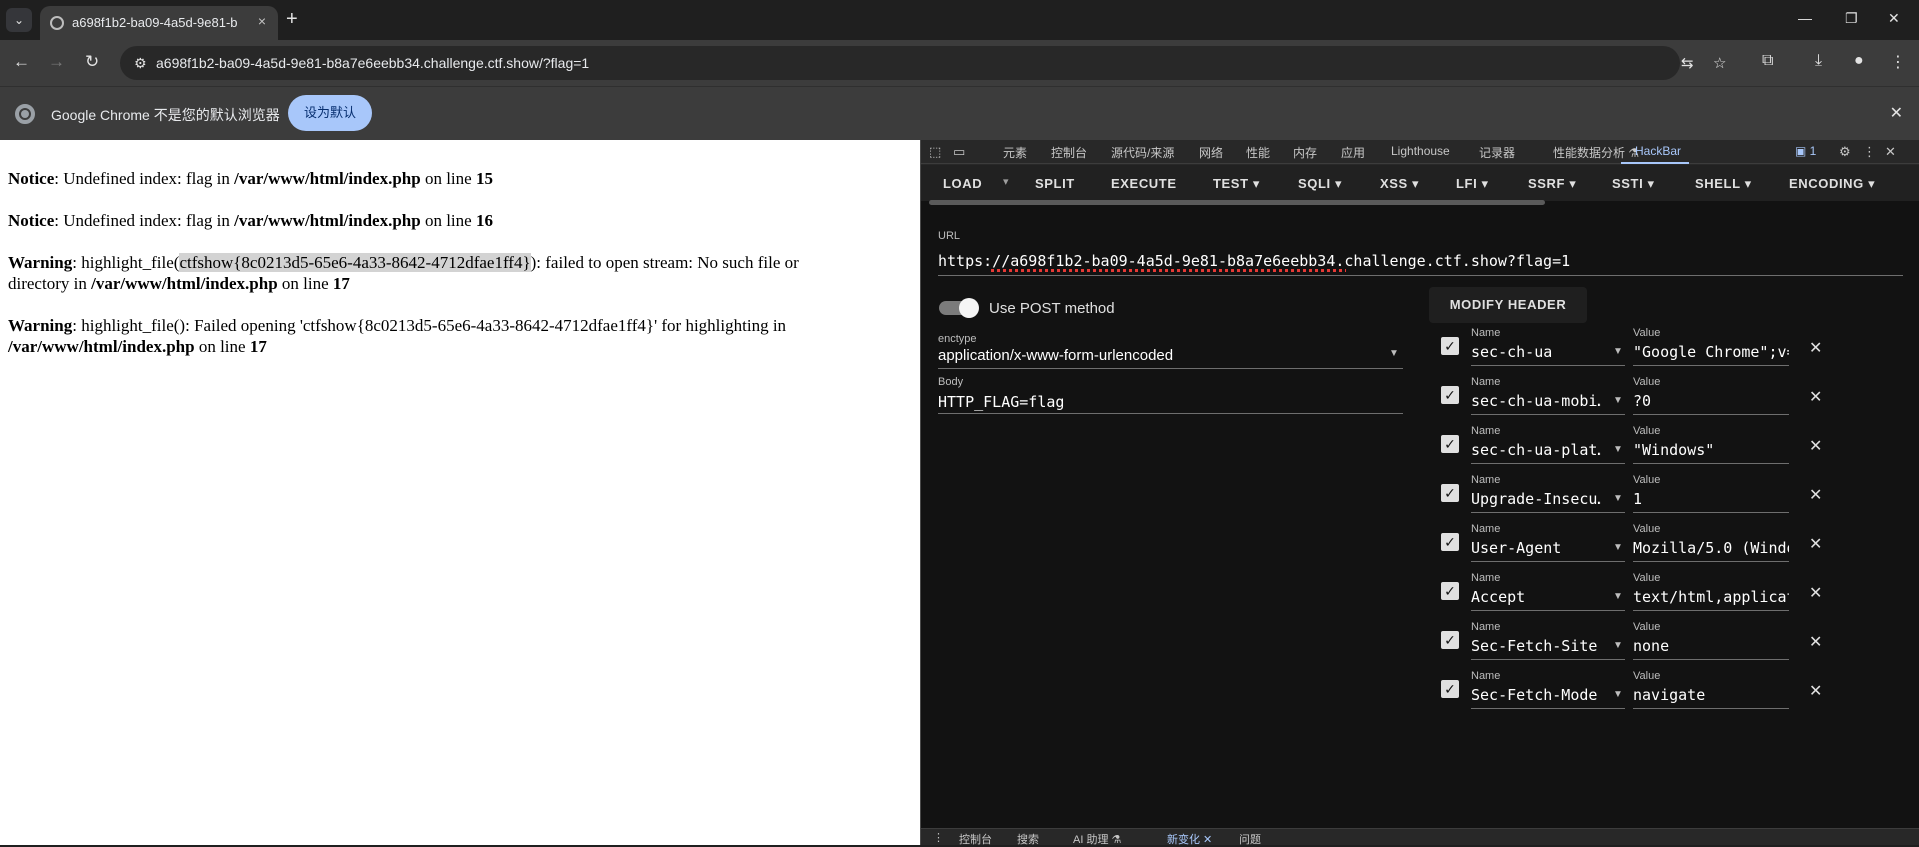  Describe the element at coordinates (1894, 18) in the screenshot. I see `window-close-icon: ✕` at that location.